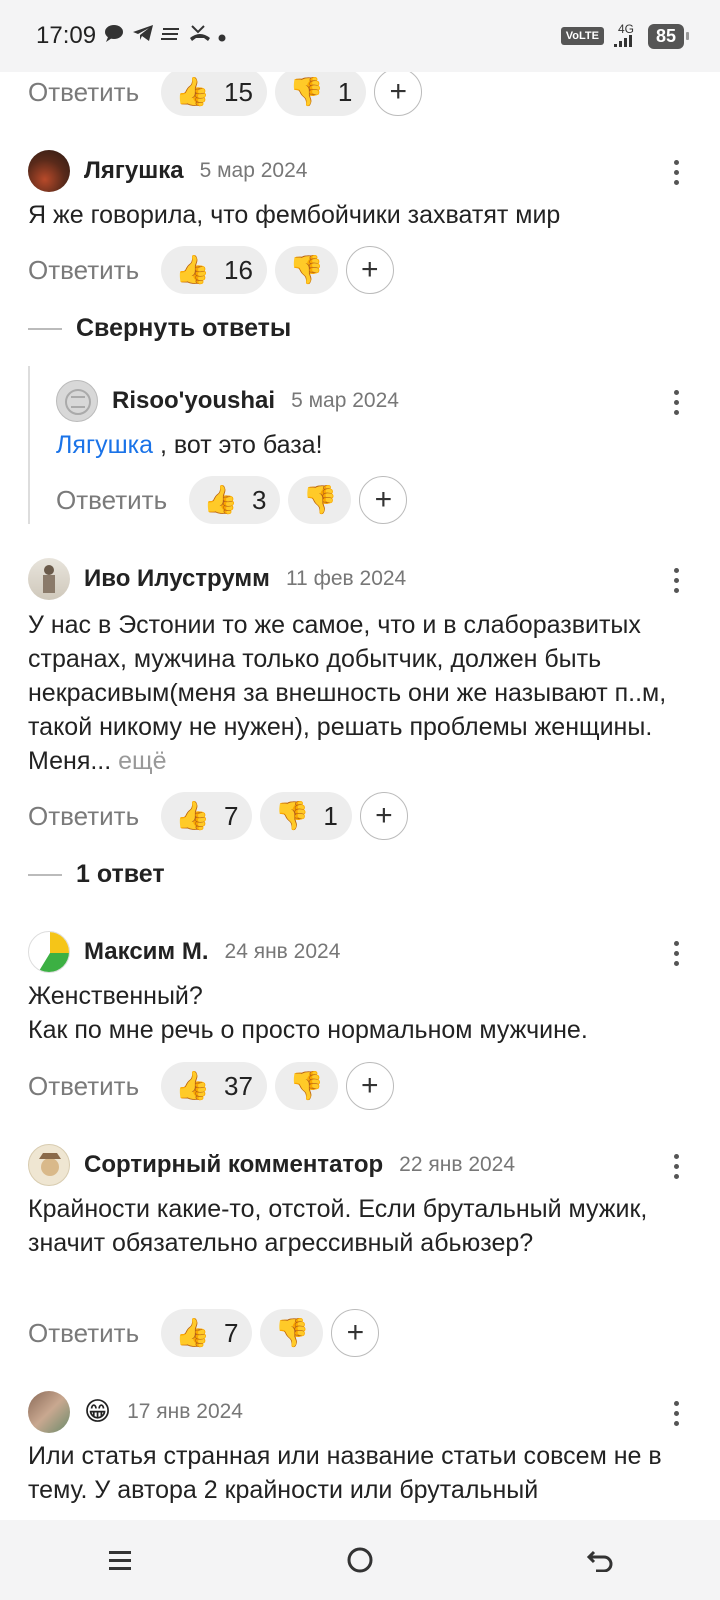 Image resolution: width=720 pixels, height=1600 pixels. I want to click on dot-icon, so click(222, 38).